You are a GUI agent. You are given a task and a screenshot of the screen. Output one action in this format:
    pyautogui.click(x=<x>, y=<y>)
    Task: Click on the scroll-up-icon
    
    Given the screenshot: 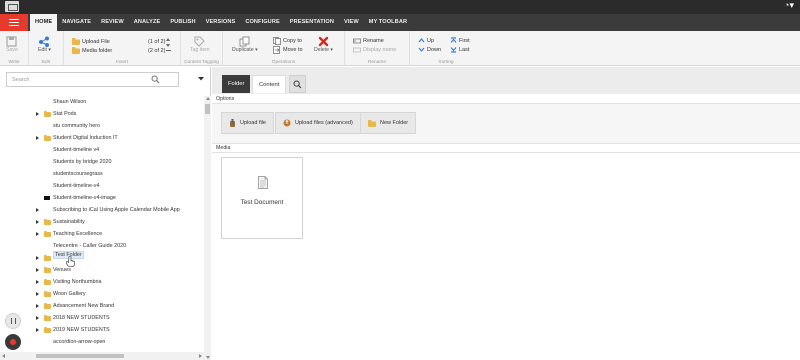 What is the action you would take?
    pyautogui.click(x=207, y=98)
    